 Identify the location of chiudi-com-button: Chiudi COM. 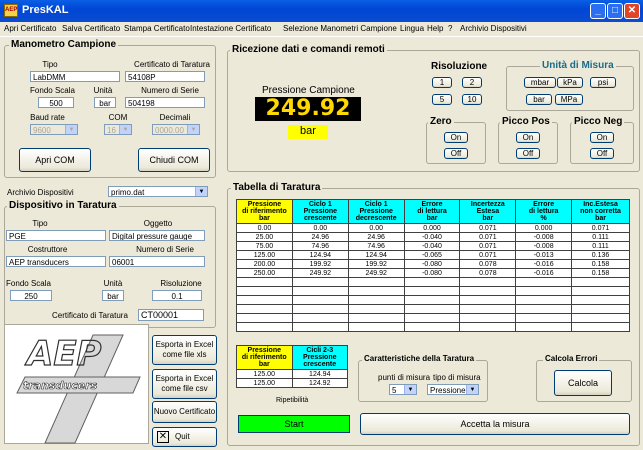
(174, 160).